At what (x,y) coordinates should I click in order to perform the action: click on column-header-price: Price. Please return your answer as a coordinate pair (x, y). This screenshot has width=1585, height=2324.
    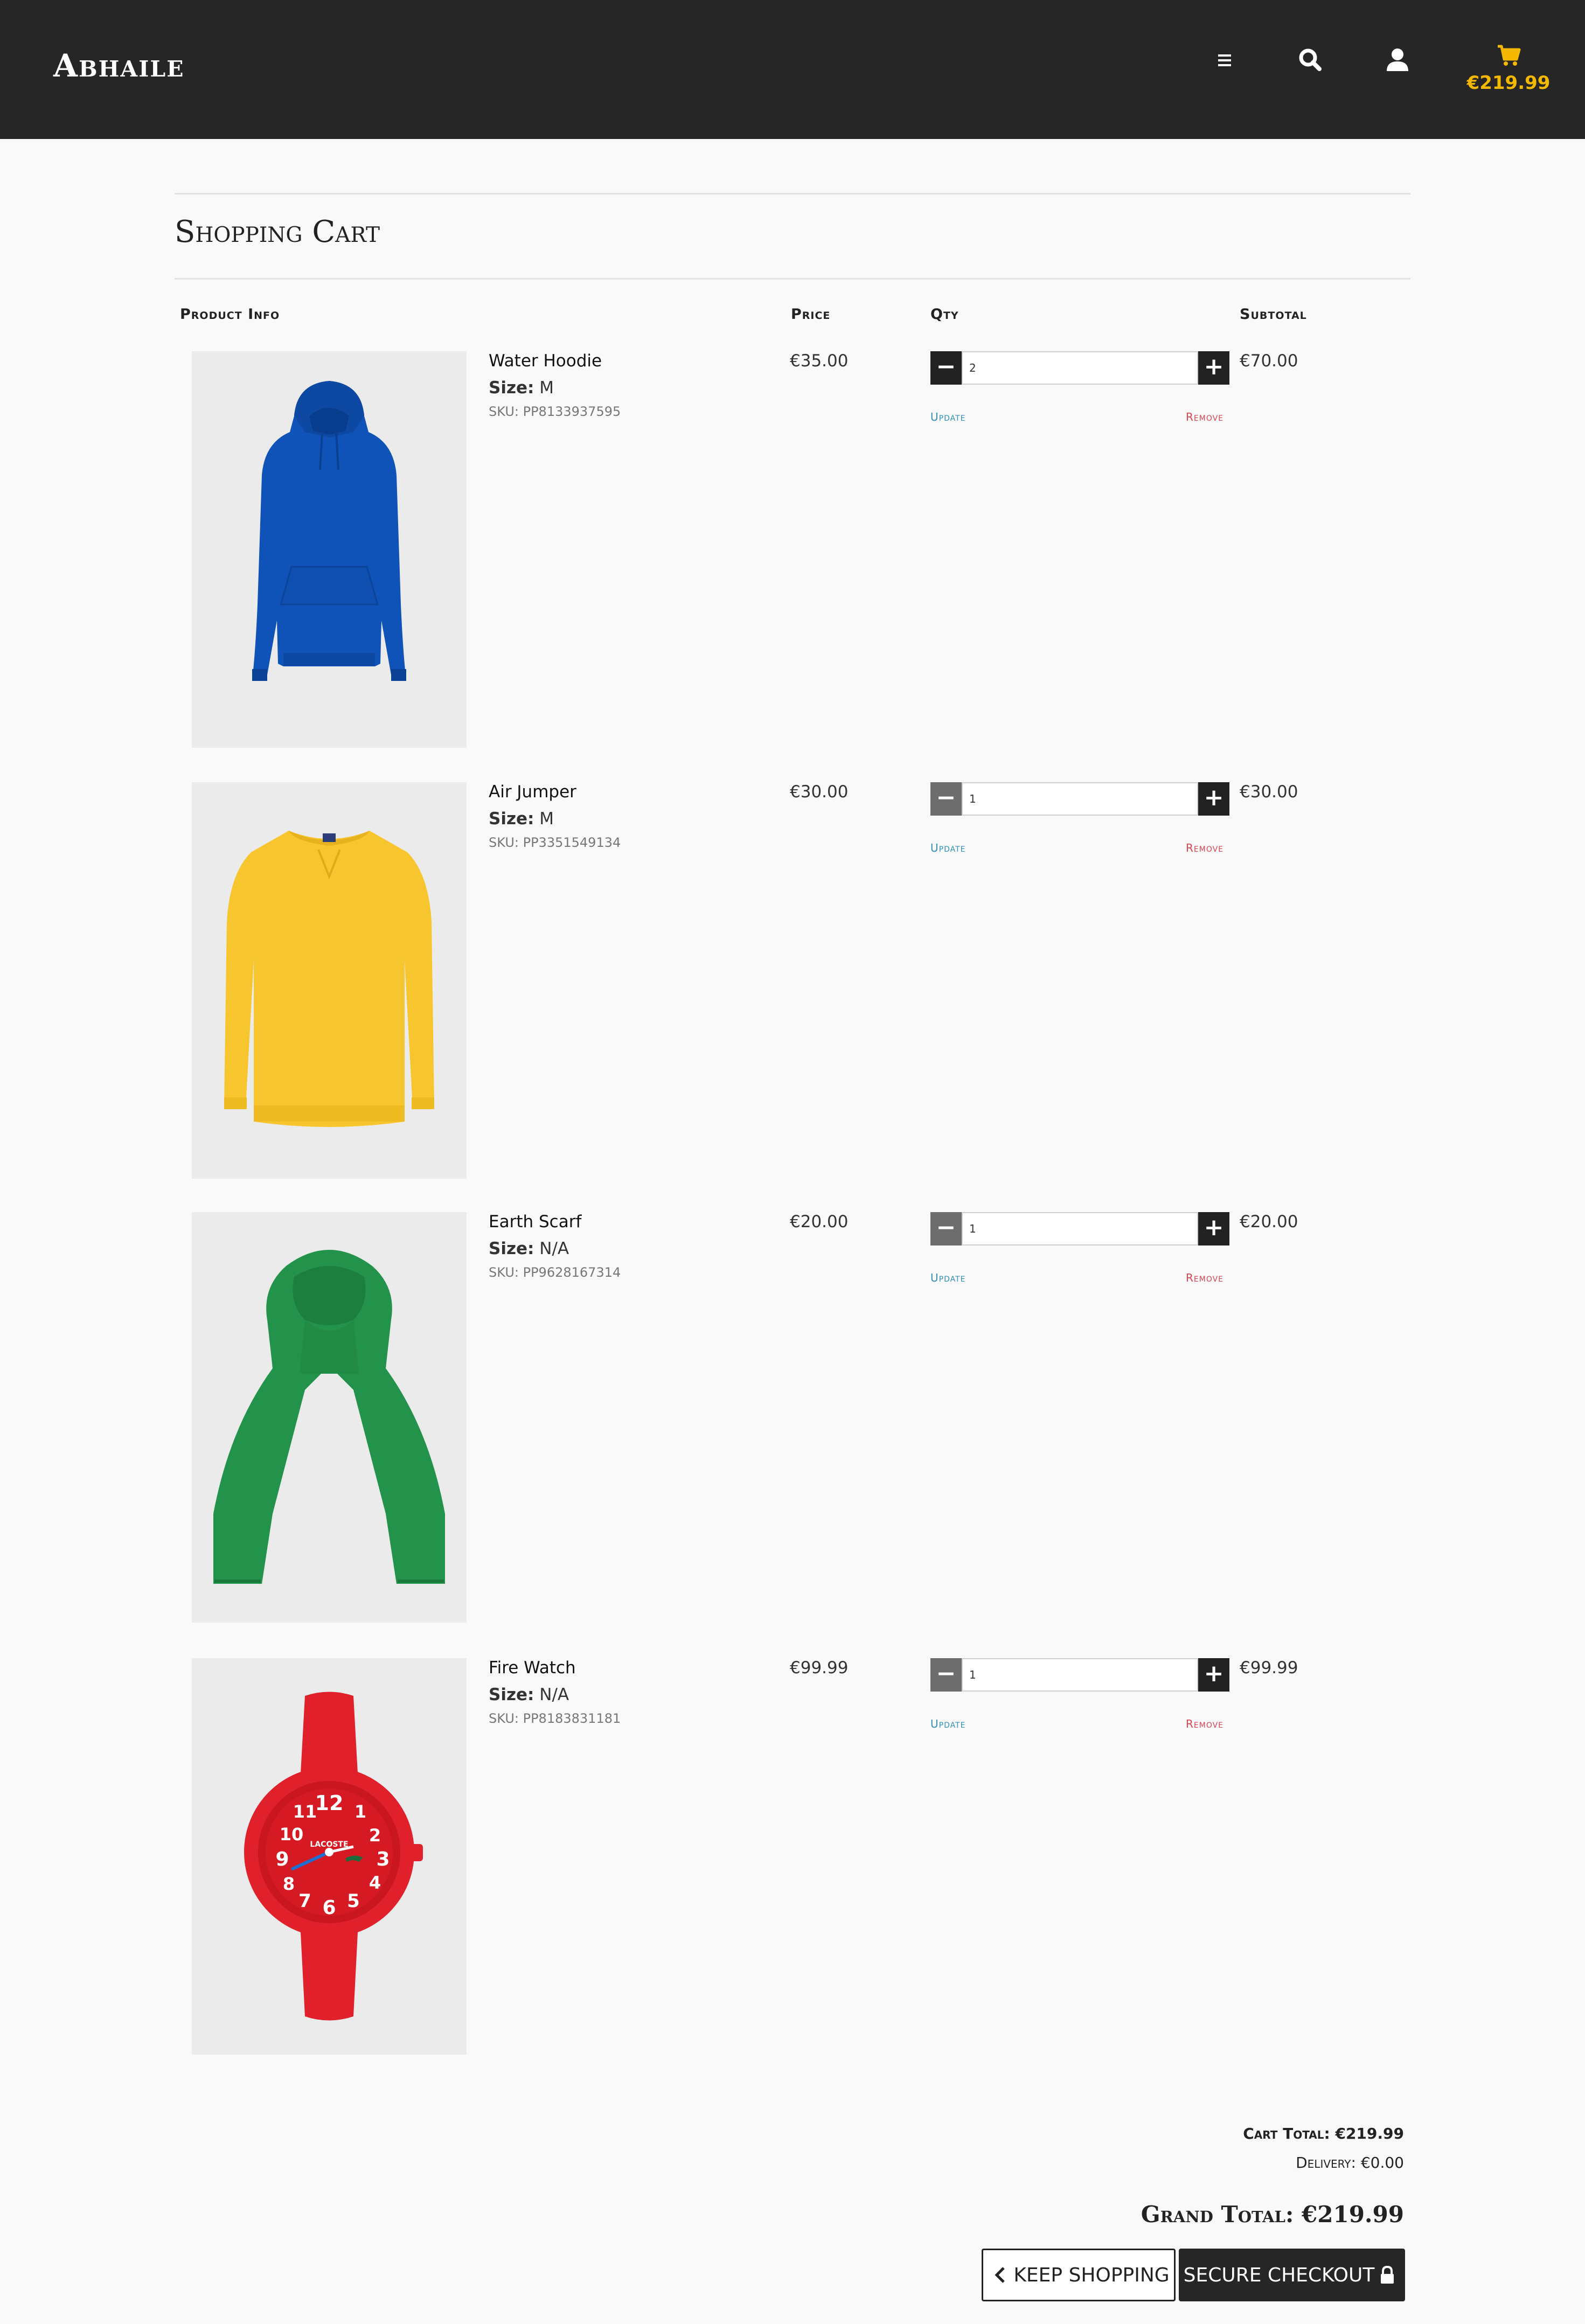
    Looking at the image, I should click on (811, 315).